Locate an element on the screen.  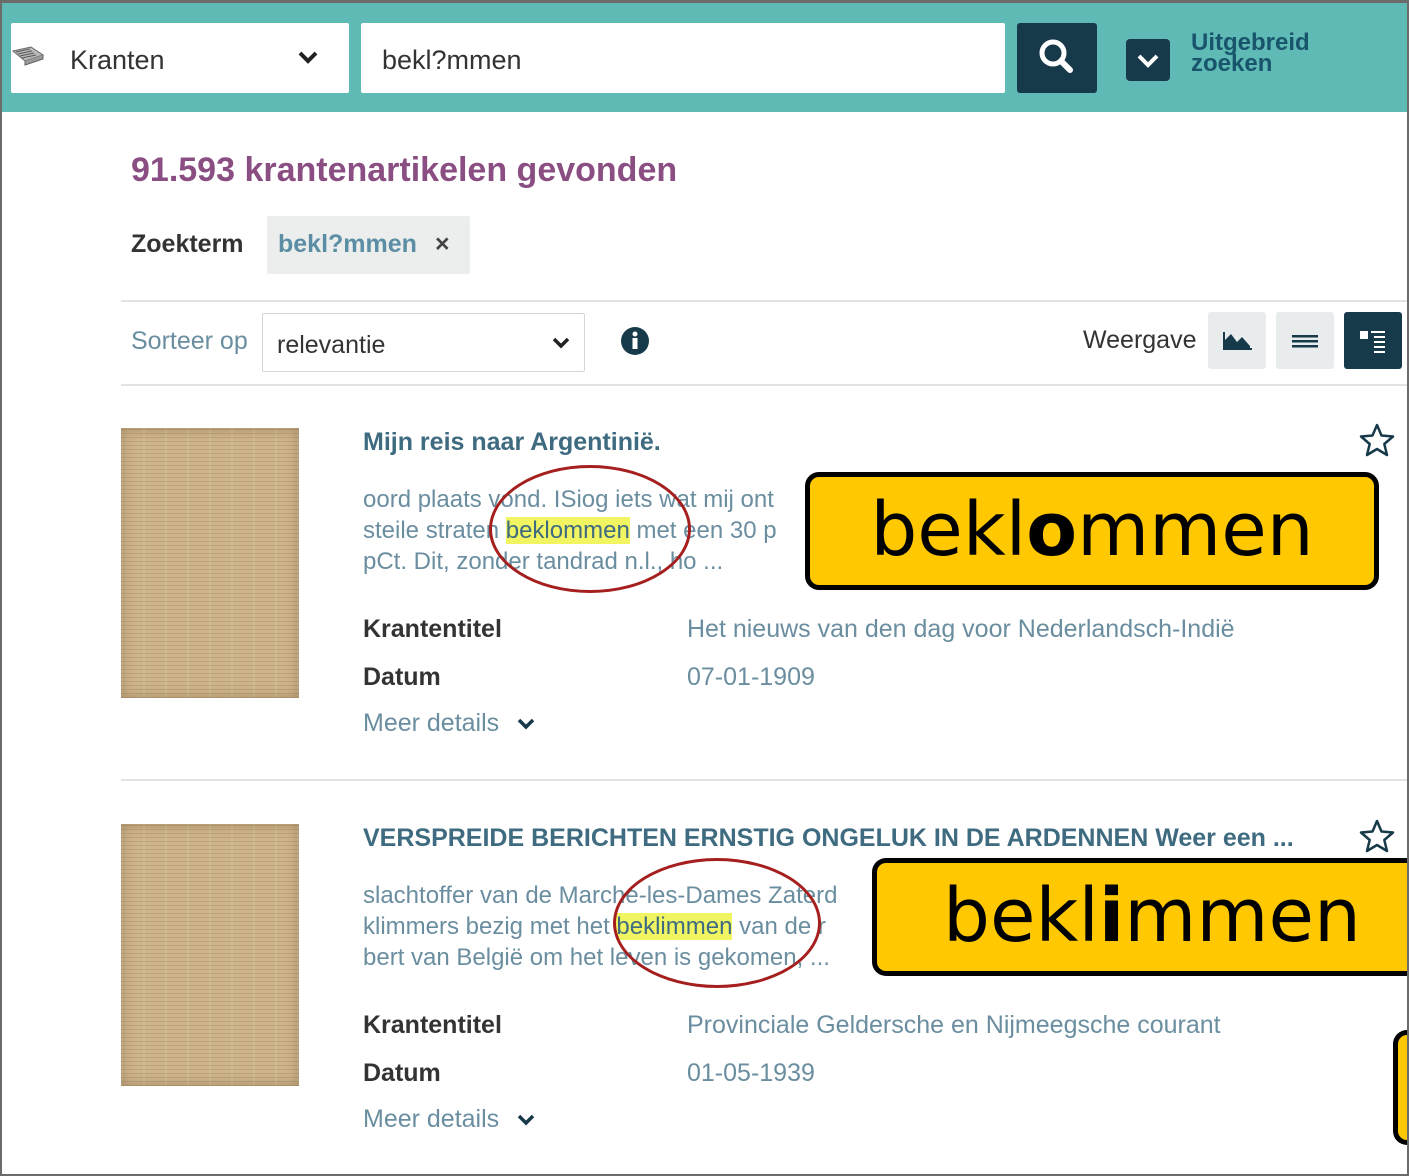
search-term-value: bekl?mmen is located at coordinates (347, 244).